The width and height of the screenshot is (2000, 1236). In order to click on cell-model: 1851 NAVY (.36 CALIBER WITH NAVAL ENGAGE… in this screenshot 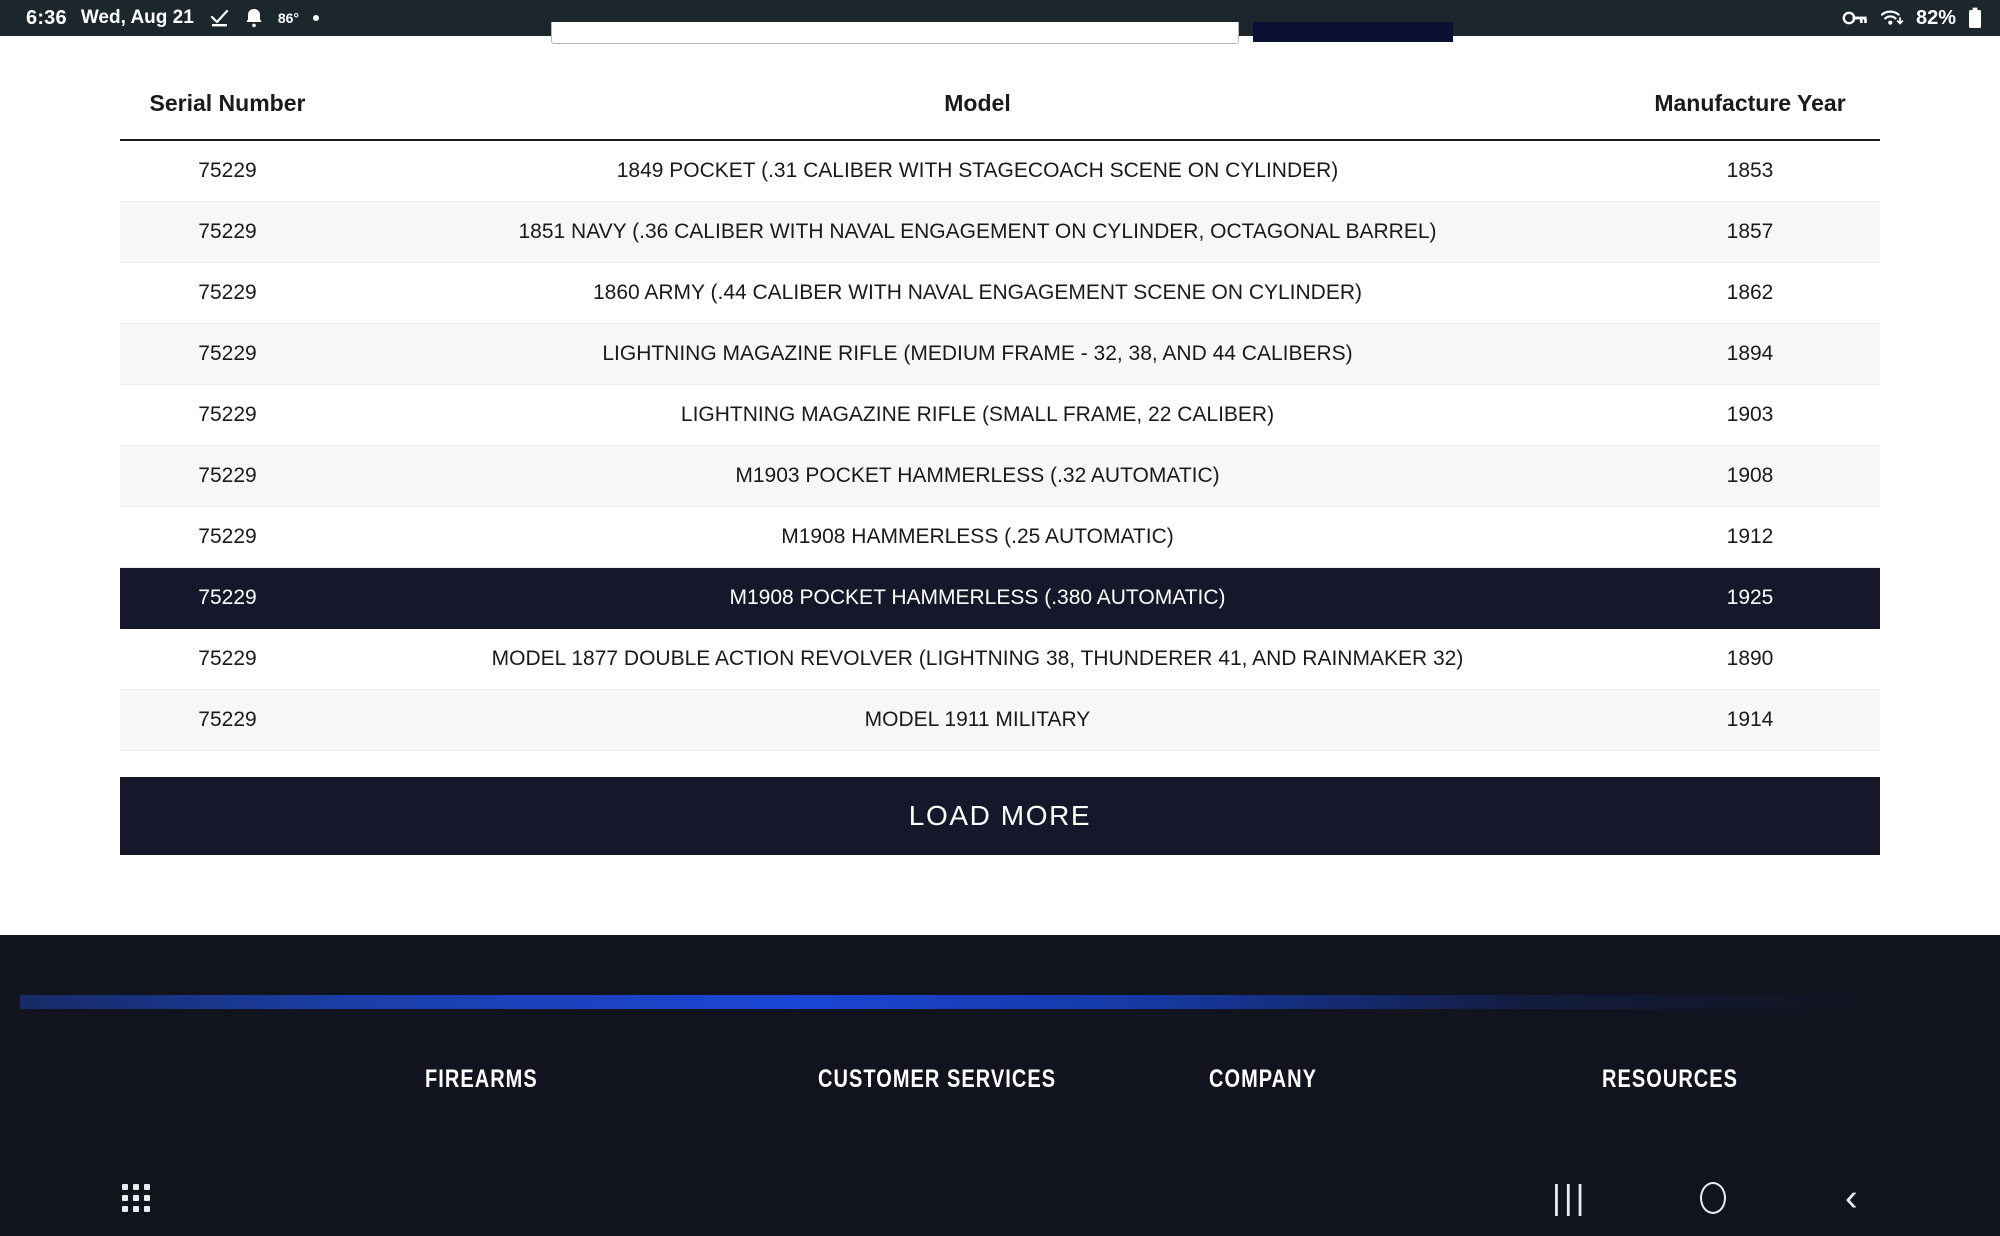, I will do `click(977, 232)`.